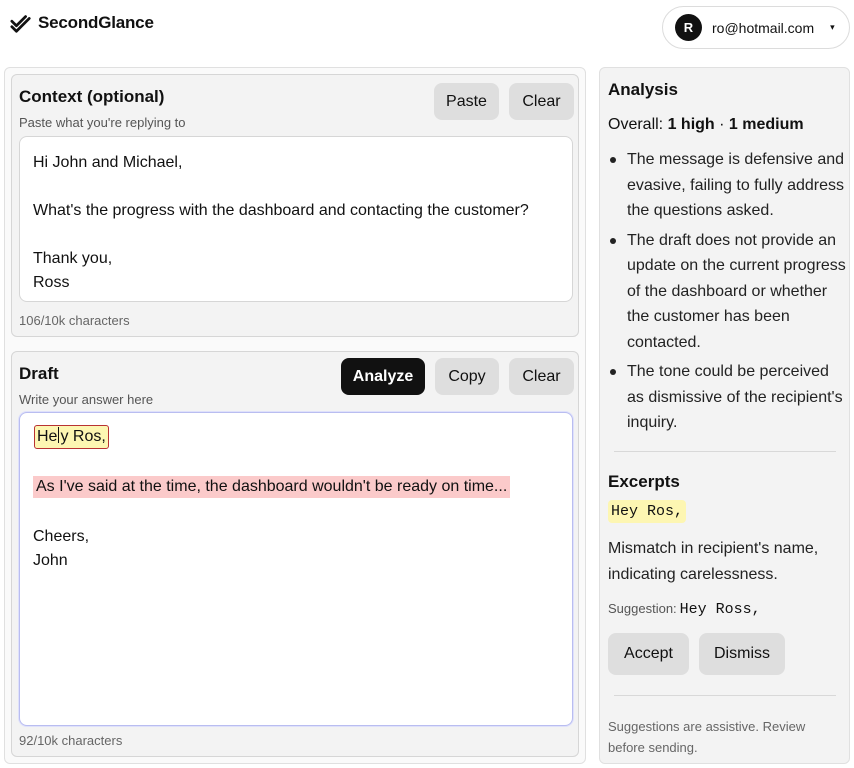 The height and width of the screenshot is (768, 854). Describe the element at coordinates (61, 536) in the screenshot. I see `draft-signoff: Cheers,` at that location.